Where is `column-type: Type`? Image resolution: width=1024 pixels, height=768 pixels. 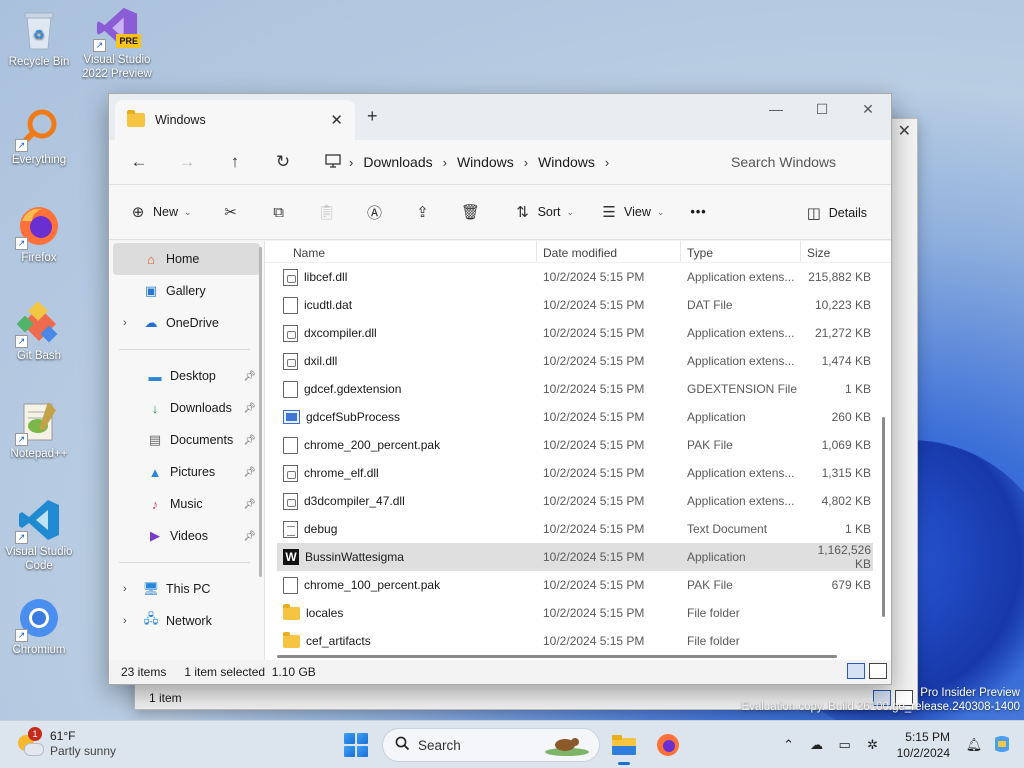 column-type: Type is located at coordinates (741, 251).